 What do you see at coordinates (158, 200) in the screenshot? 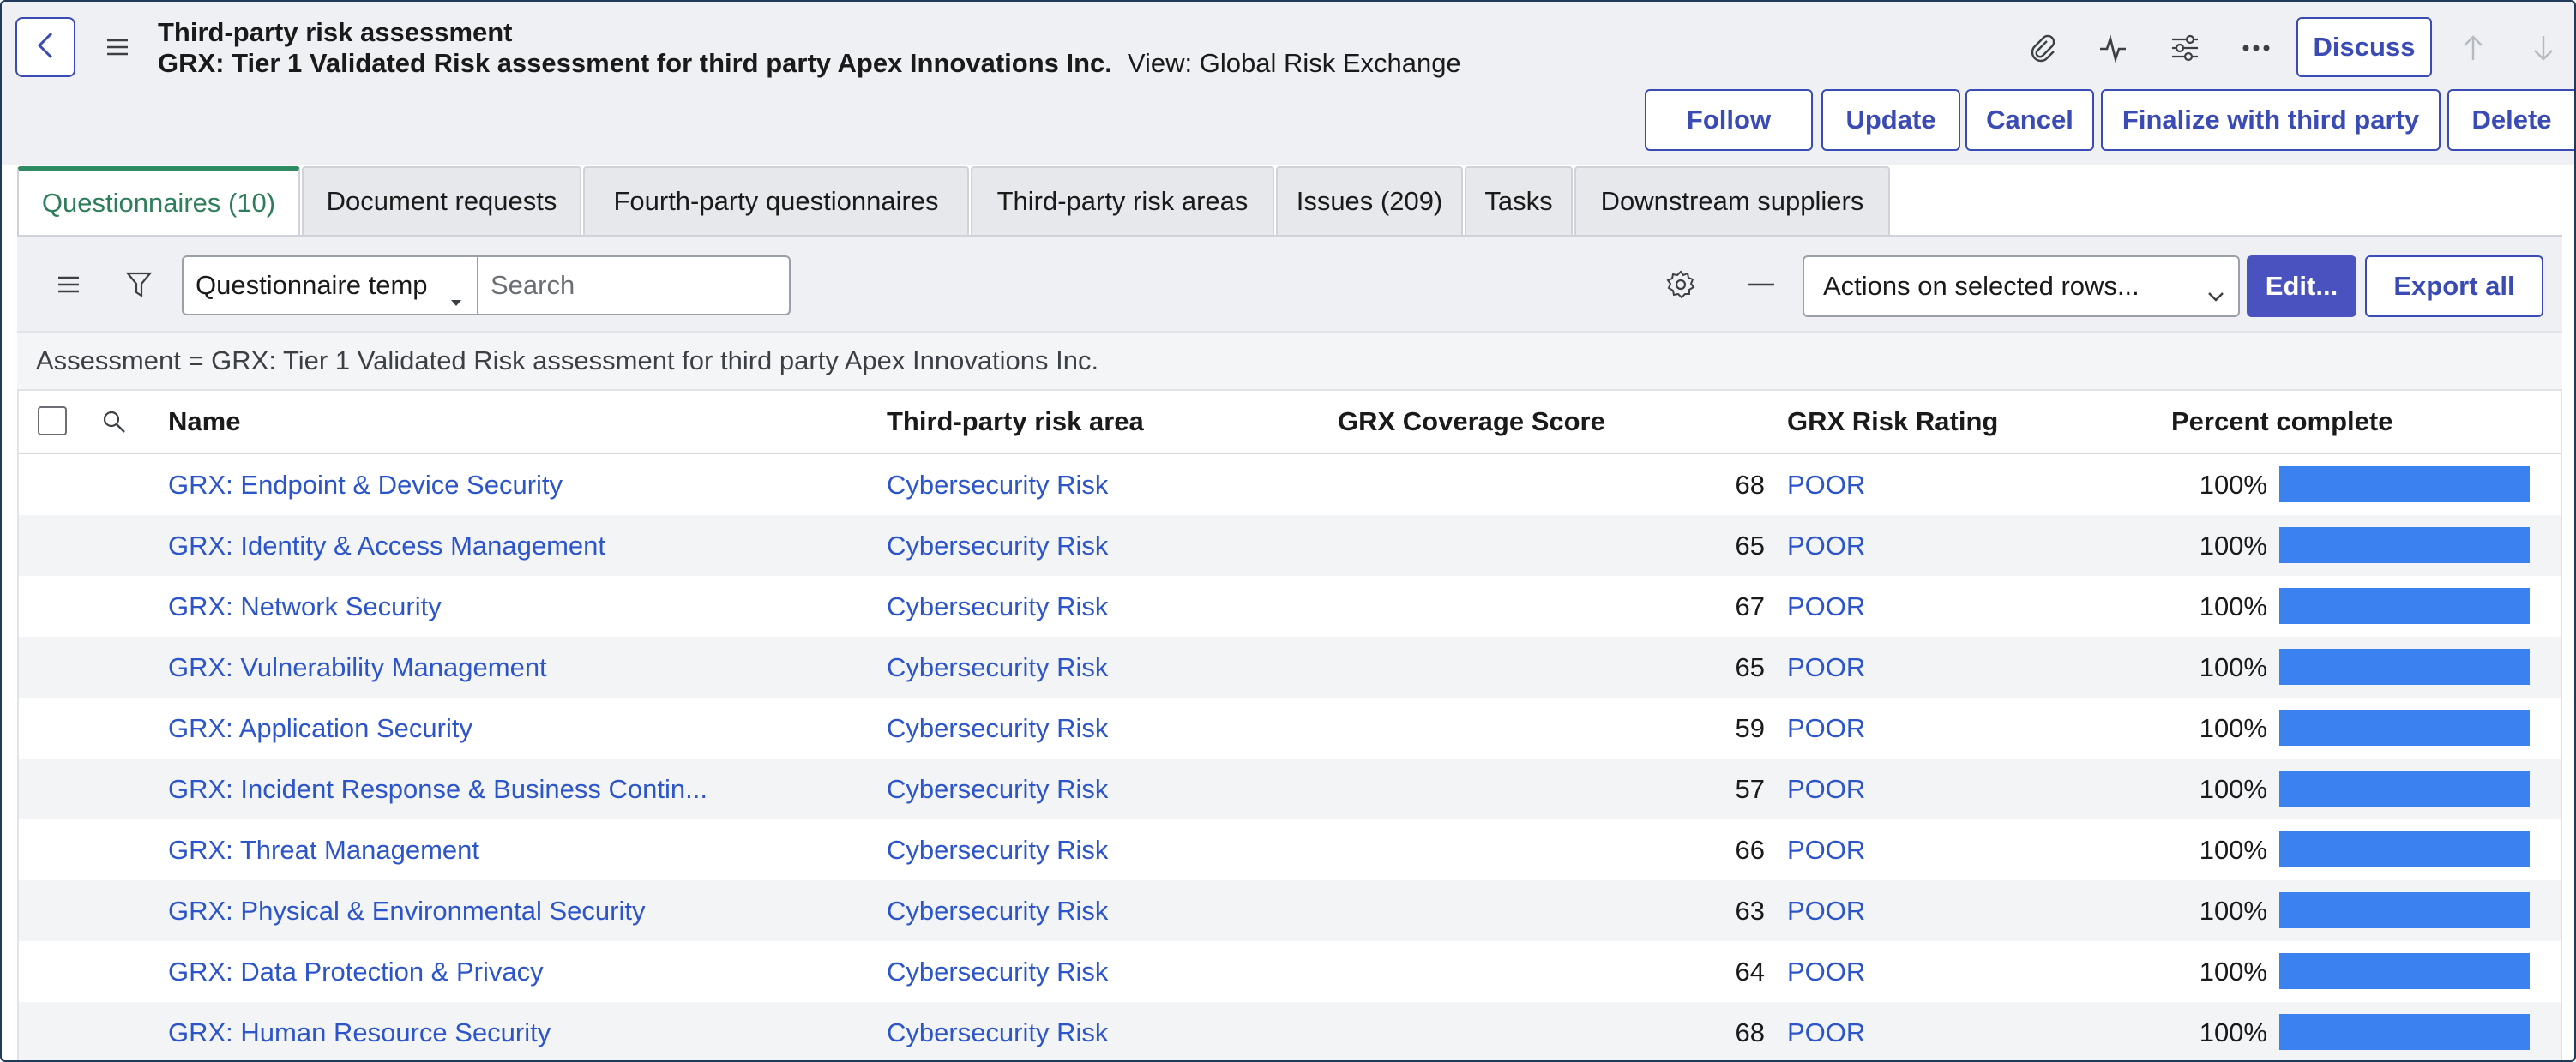
I see `tab-questionnaires: Questionnaires (10)` at bounding box center [158, 200].